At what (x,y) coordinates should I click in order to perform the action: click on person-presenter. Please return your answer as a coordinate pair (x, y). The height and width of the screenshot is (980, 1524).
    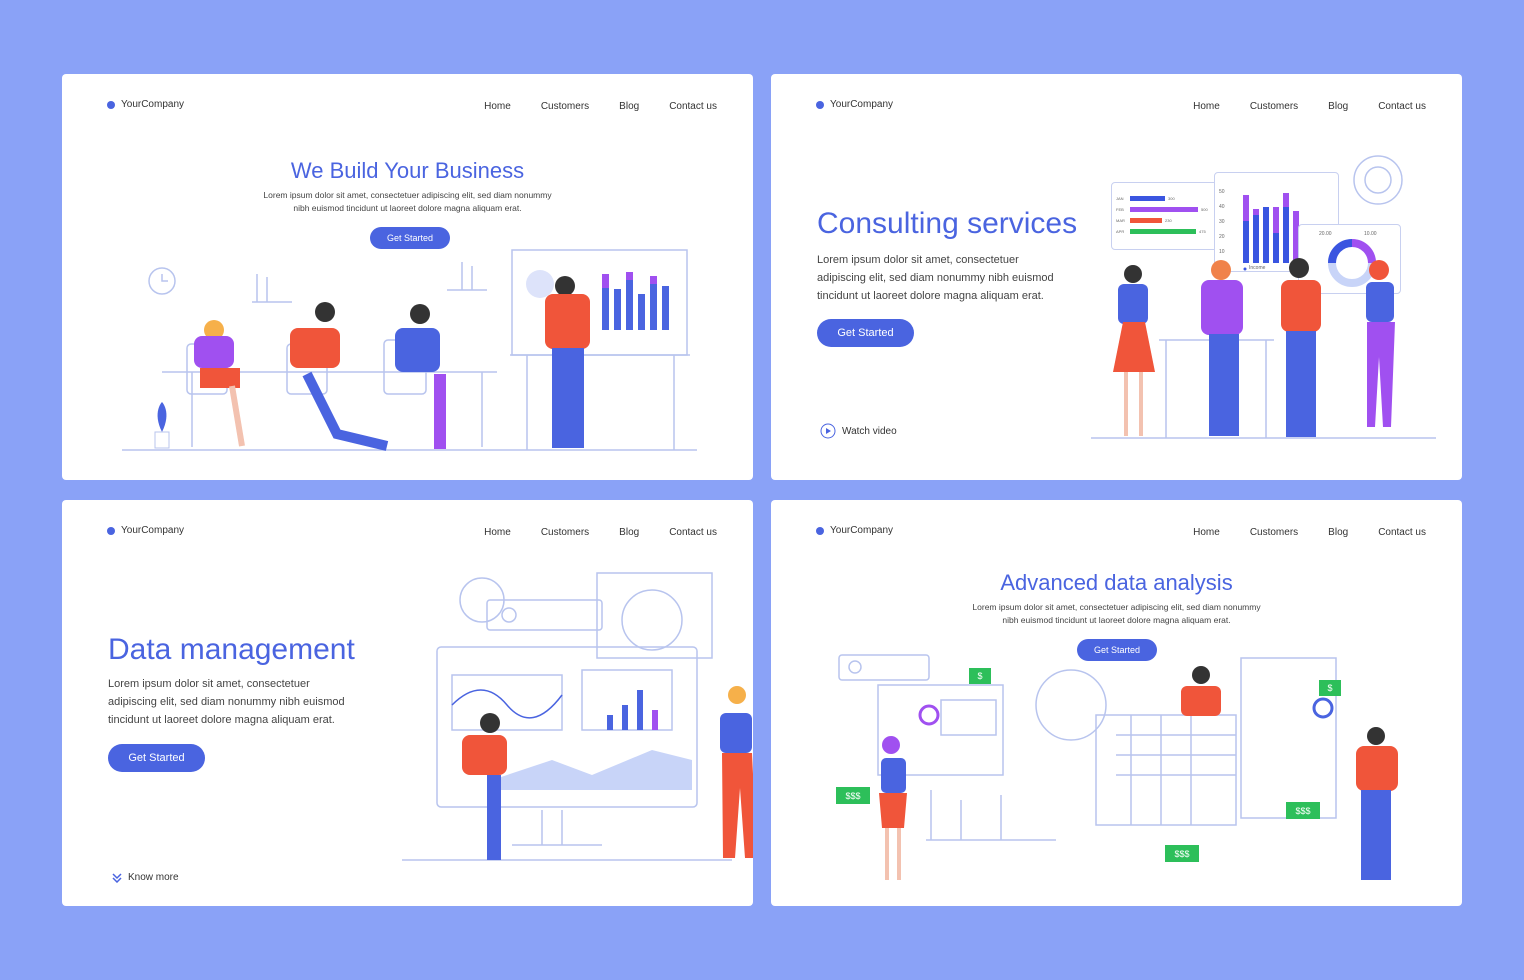
    Looking at the image, I should click on (567, 362).